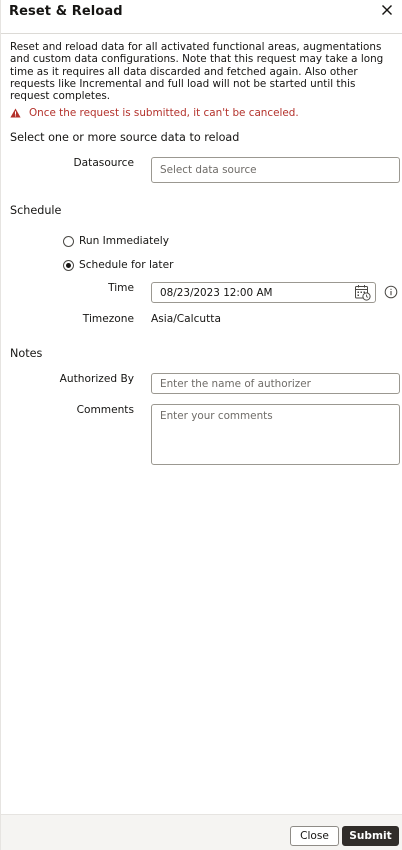 The height and width of the screenshot is (850, 402). I want to click on schedule-later-radio: Schedule for later, so click(118, 265).